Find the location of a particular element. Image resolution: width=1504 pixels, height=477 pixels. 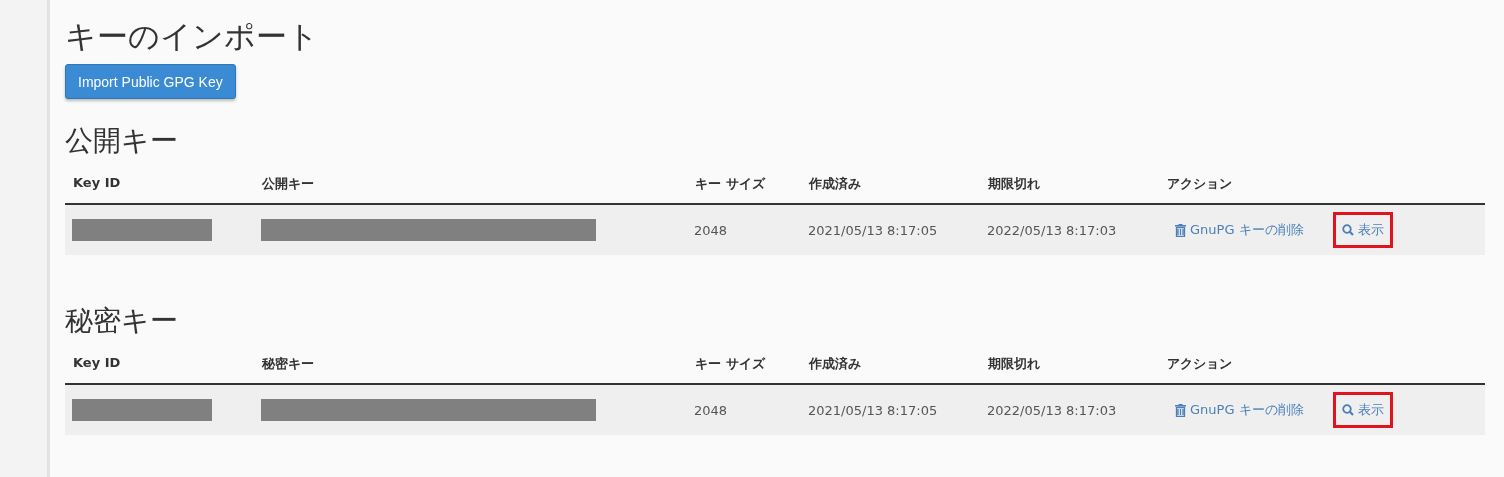

section-title: 秘密キー is located at coordinates (122, 321).